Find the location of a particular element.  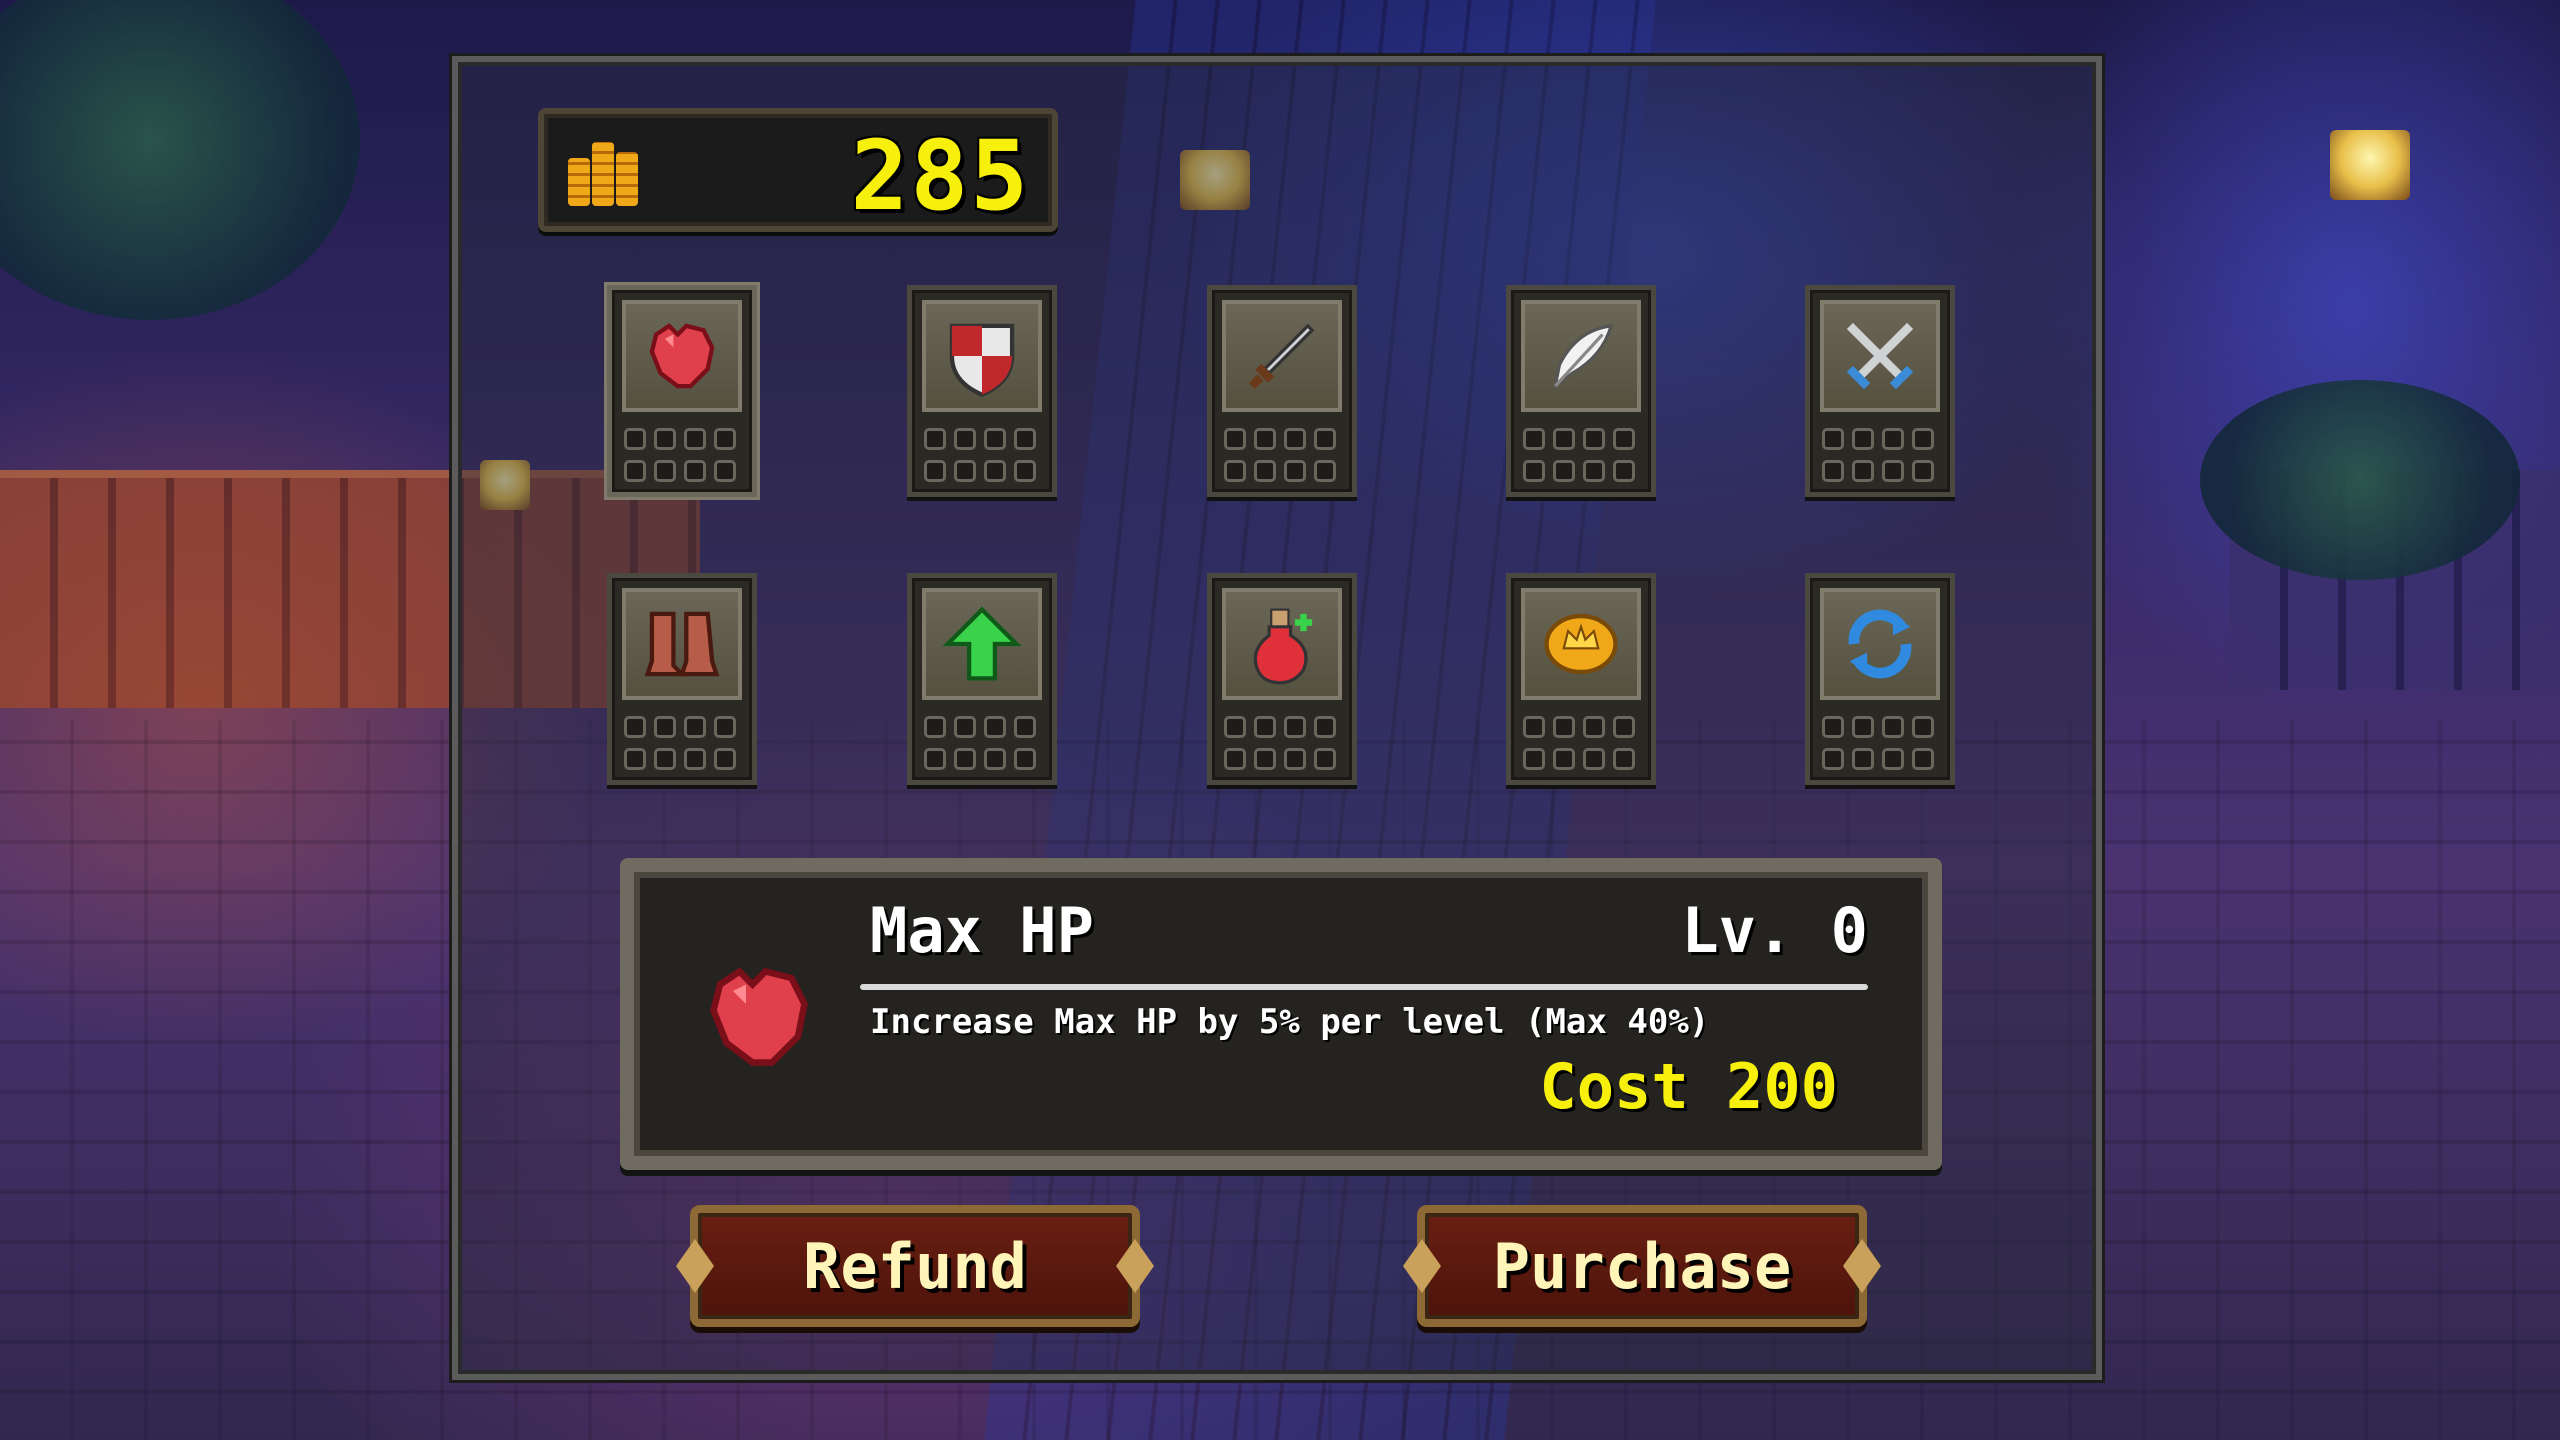

purchase-button: Purchase is located at coordinates (1642, 1266).